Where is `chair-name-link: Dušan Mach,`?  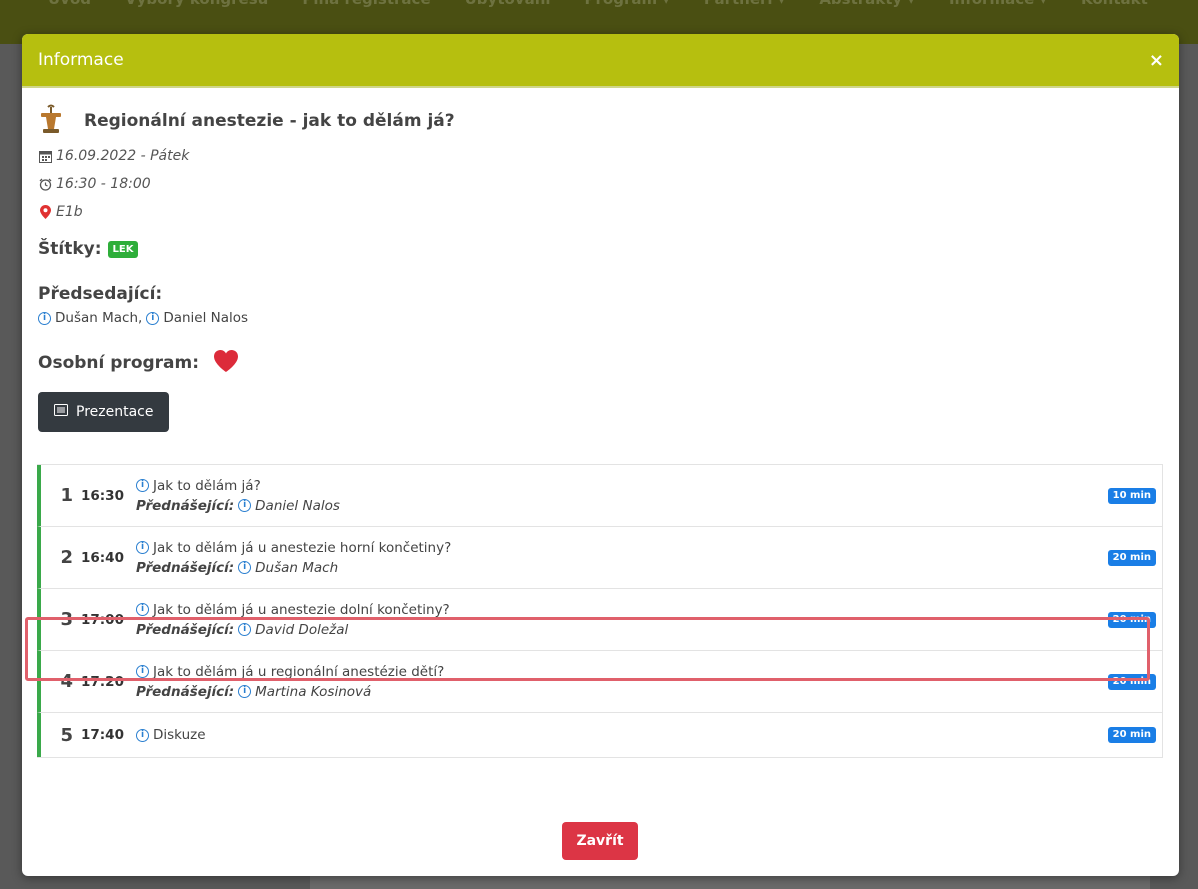
chair-name-link: Dušan Mach, is located at coordinates (98, 318).